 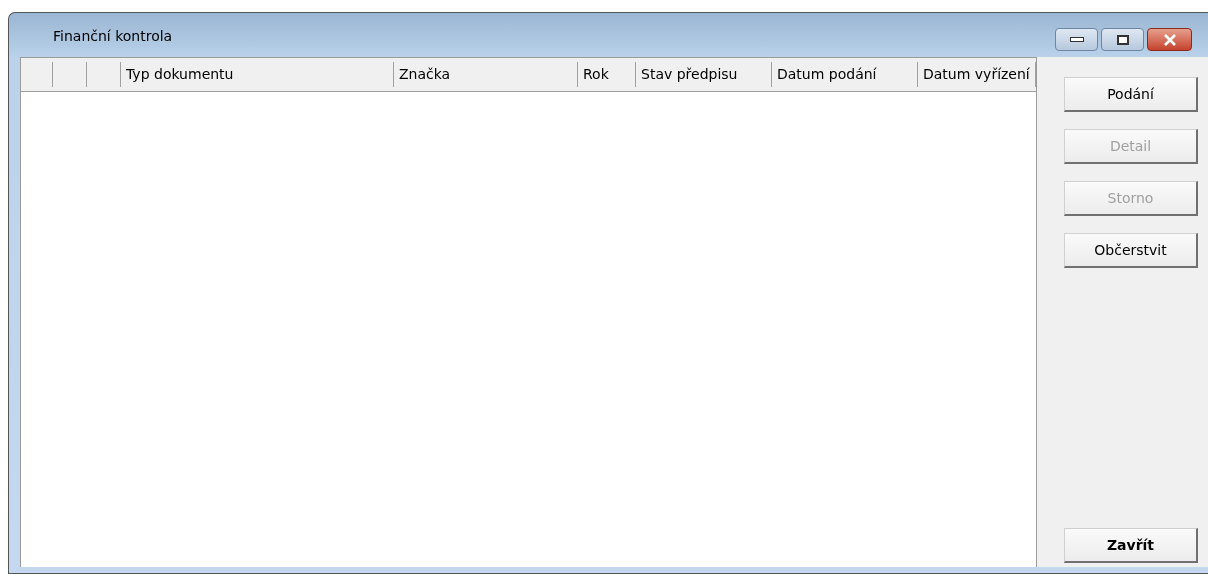 I want to click on minimize-button, so click(x=1076, y=39).